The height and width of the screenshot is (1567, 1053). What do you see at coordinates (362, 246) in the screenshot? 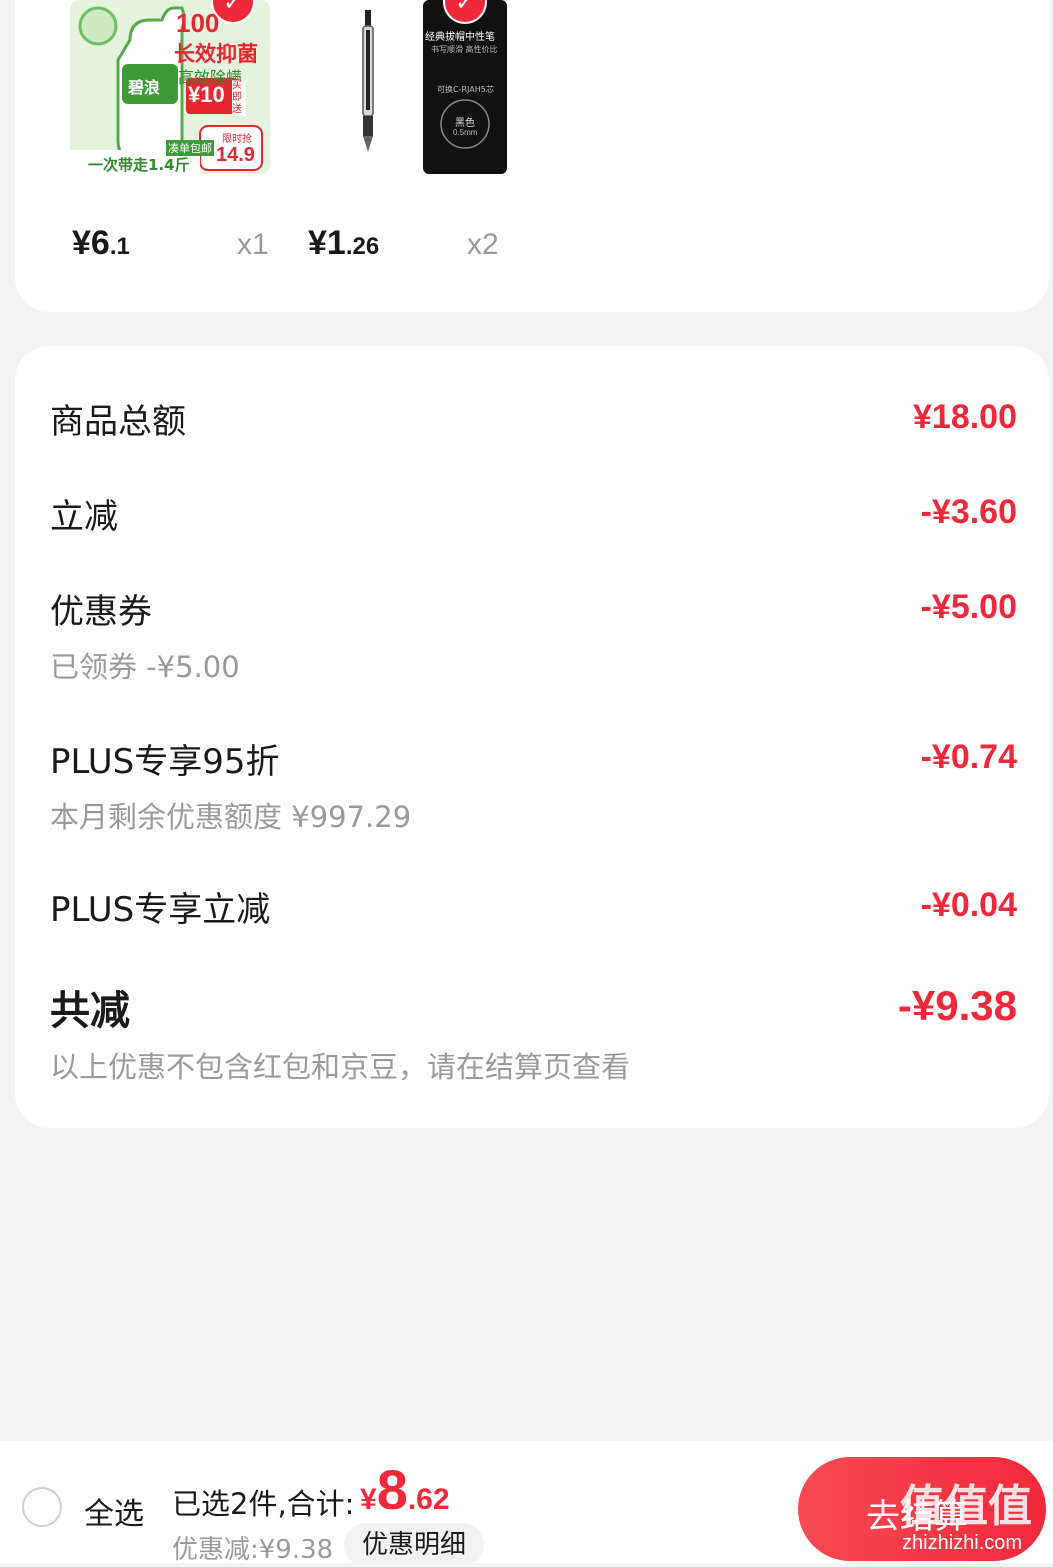
I see `price-decimal: .26` at bounding box center [362, 246].